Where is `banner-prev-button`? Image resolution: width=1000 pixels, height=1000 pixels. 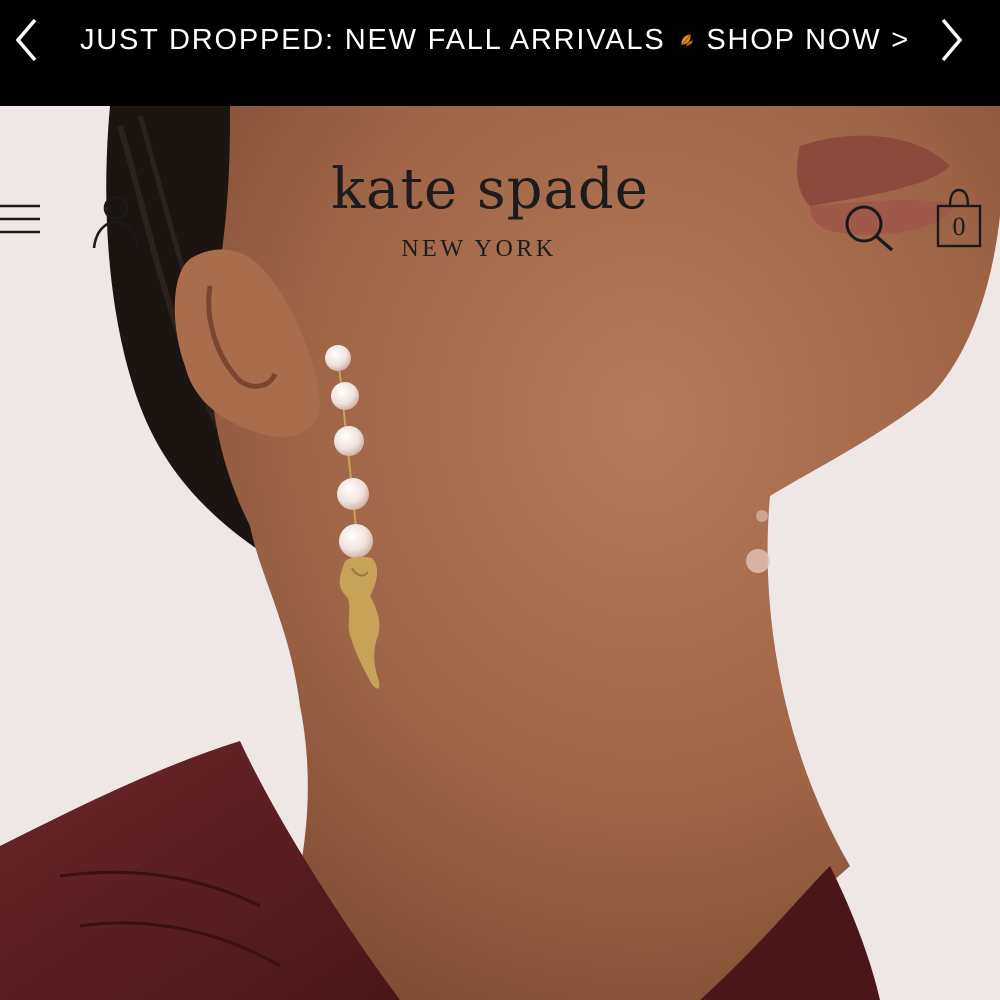
banner-prev-button is located at coordinates (27, 40).